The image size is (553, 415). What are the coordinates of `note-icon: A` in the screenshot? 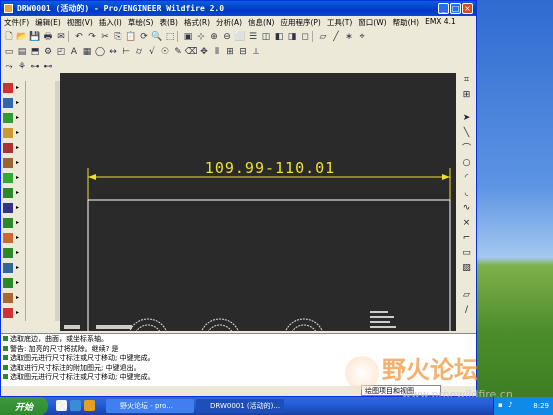 It's located at (74, 52).